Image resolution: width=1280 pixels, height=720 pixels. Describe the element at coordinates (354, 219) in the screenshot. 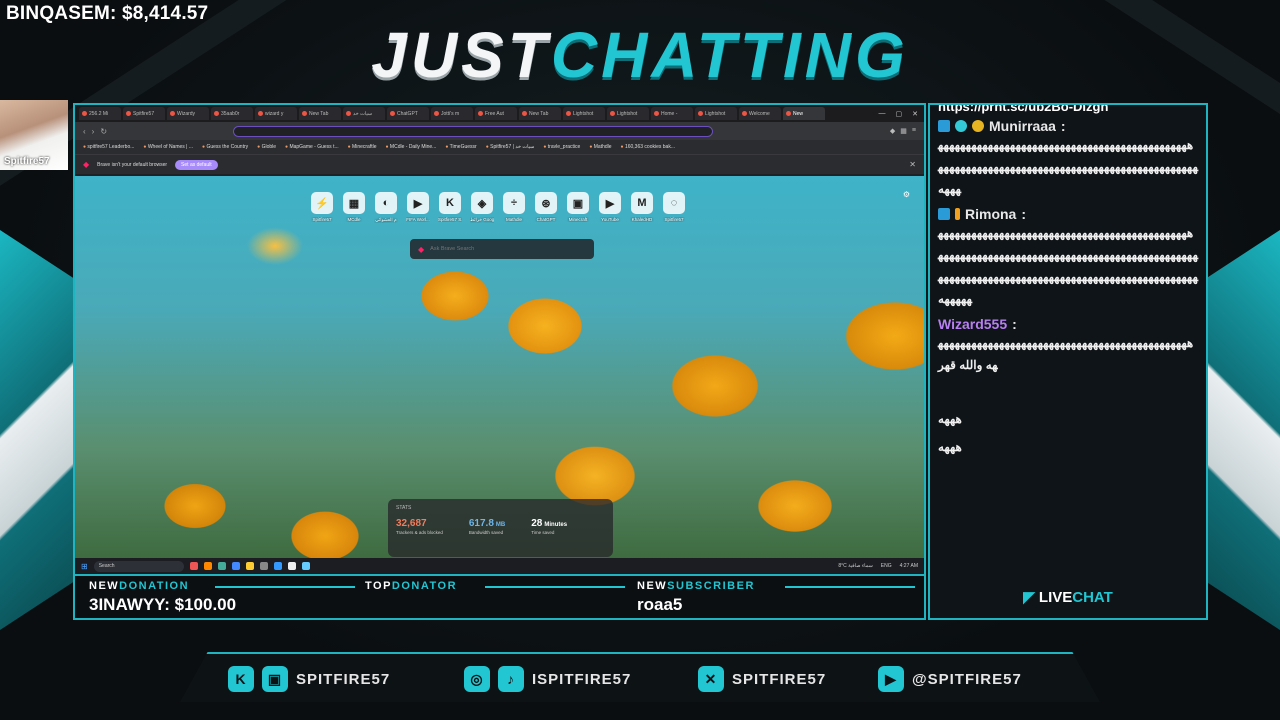

I see `top-site-label: MCdle` at that location.